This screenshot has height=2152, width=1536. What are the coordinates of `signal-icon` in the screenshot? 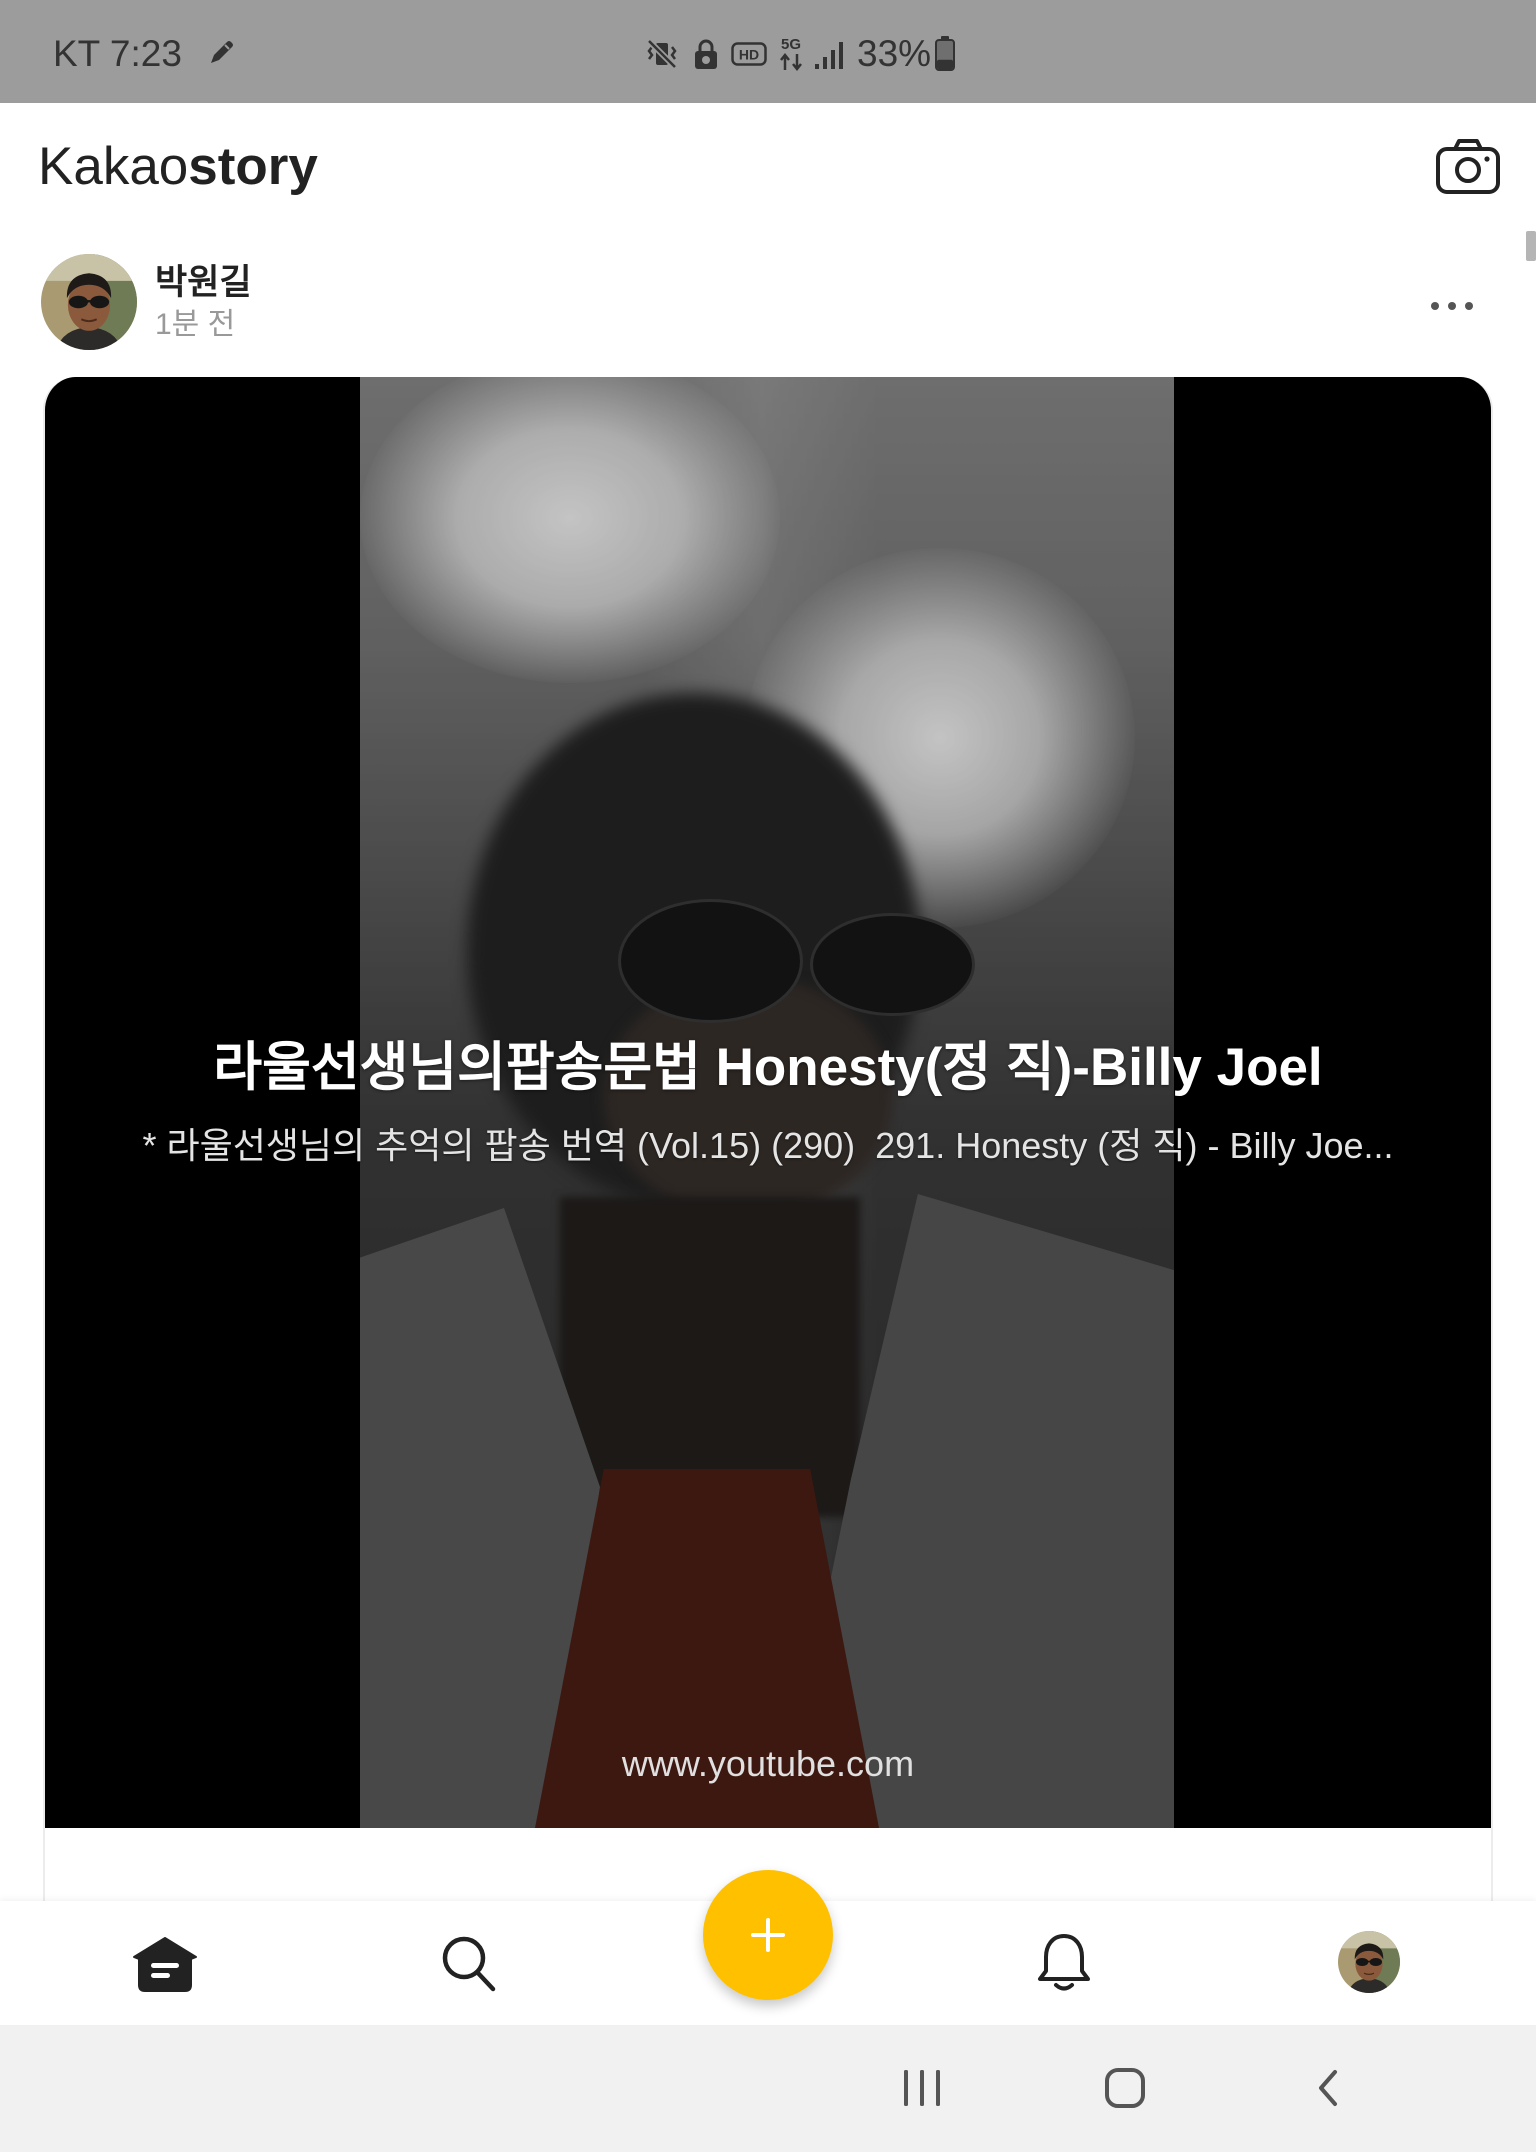 It's located at (830, 57).